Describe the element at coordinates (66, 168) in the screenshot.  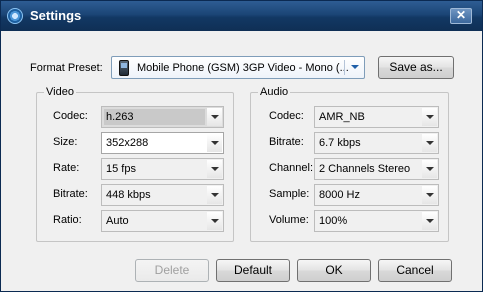
I see `video-rate-label: Rate:` at that location.